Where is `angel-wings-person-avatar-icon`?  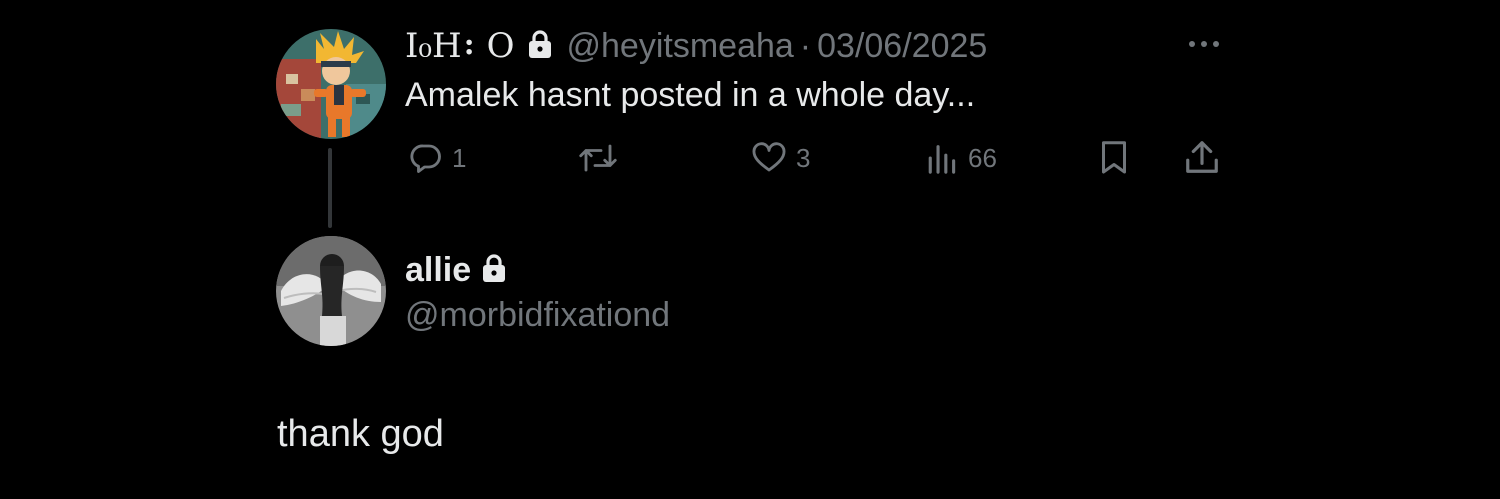
angel-wings-person-avatar-icon is located at coordinates (331, 291).